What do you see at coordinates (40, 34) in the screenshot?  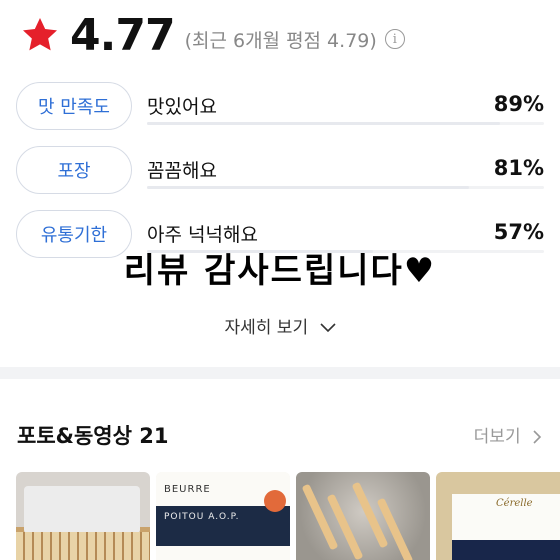 I see `star-icon` at bounding box center [40, 34].